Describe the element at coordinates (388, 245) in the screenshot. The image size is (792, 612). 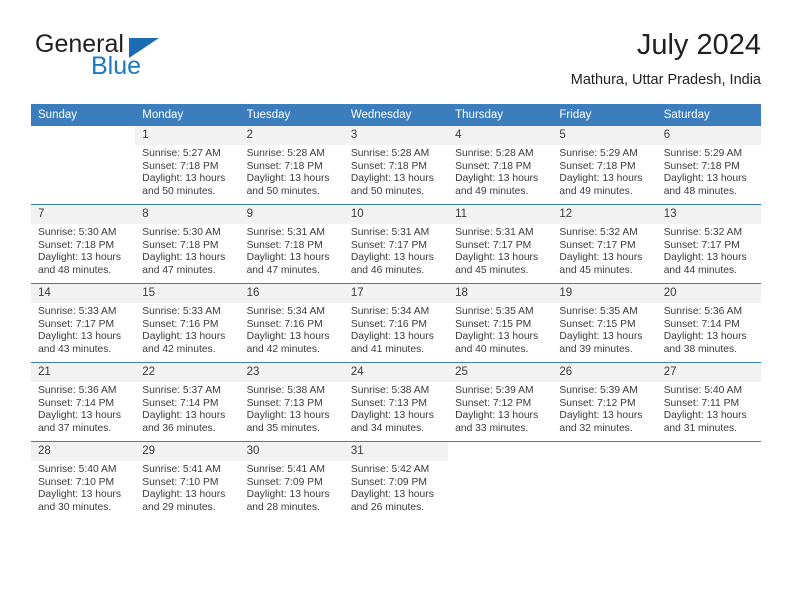
I see `sunset-time: Sunset: 7:17 PM` at that location.